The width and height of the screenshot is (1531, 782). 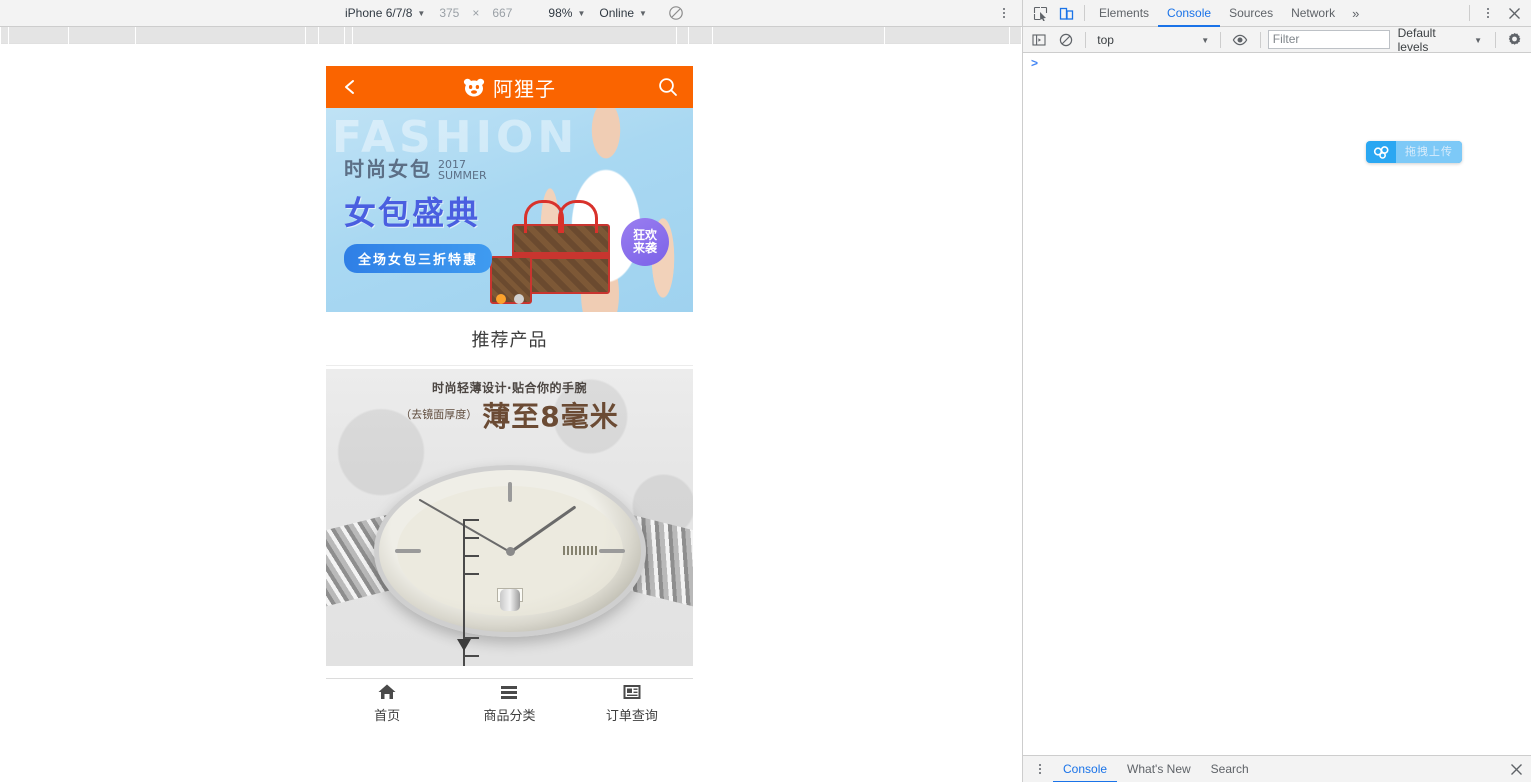 What do you see at coordinates (631, 716) in the screenshot?
I see `tab-orders-label: 订单查询` at bounding box center [631, 716].